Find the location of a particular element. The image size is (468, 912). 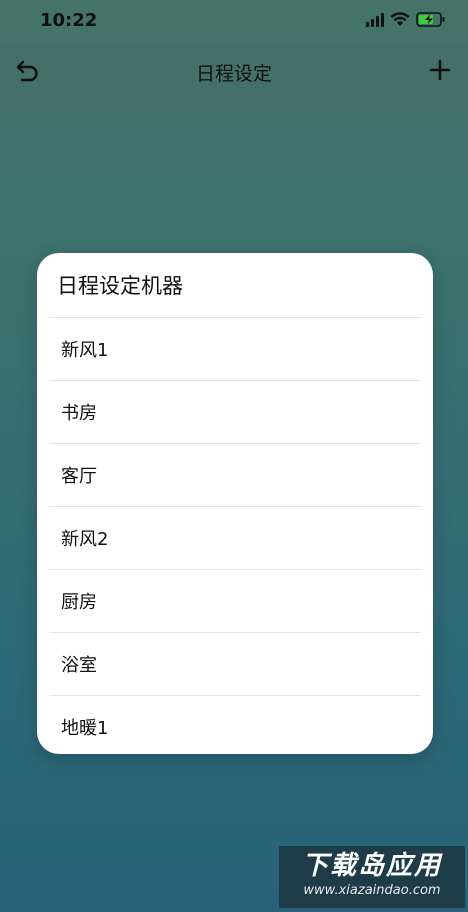

status-icons is located at coordinates (406, 19).